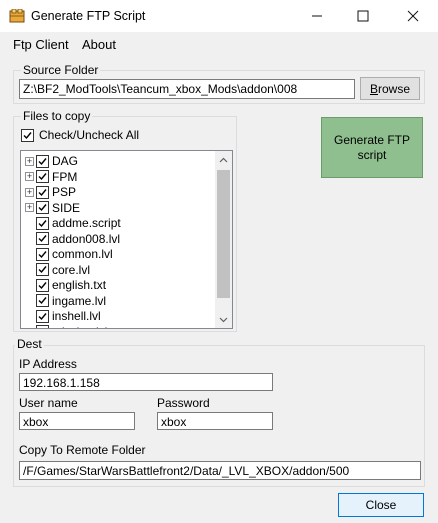 The width and height of the screenshot is (438, 523). What do you see at coordinates (48, 403) in the screenshot?
I see `user-name-label: User name` at bounding box center [48, 403].